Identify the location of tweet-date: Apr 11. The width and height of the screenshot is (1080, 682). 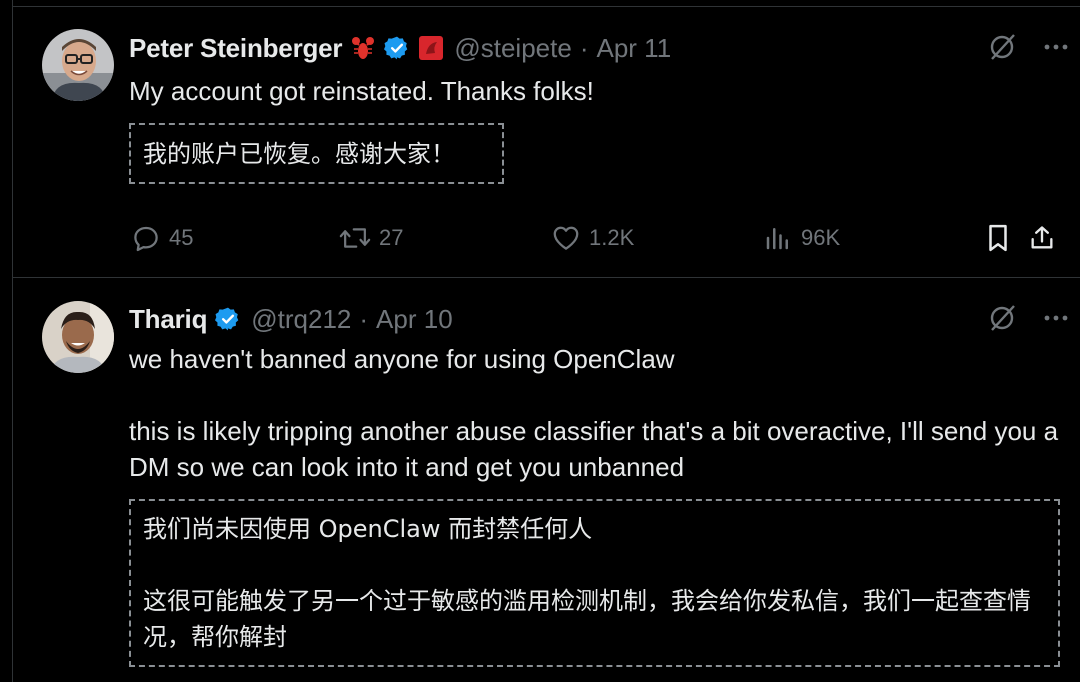
(634, 48).